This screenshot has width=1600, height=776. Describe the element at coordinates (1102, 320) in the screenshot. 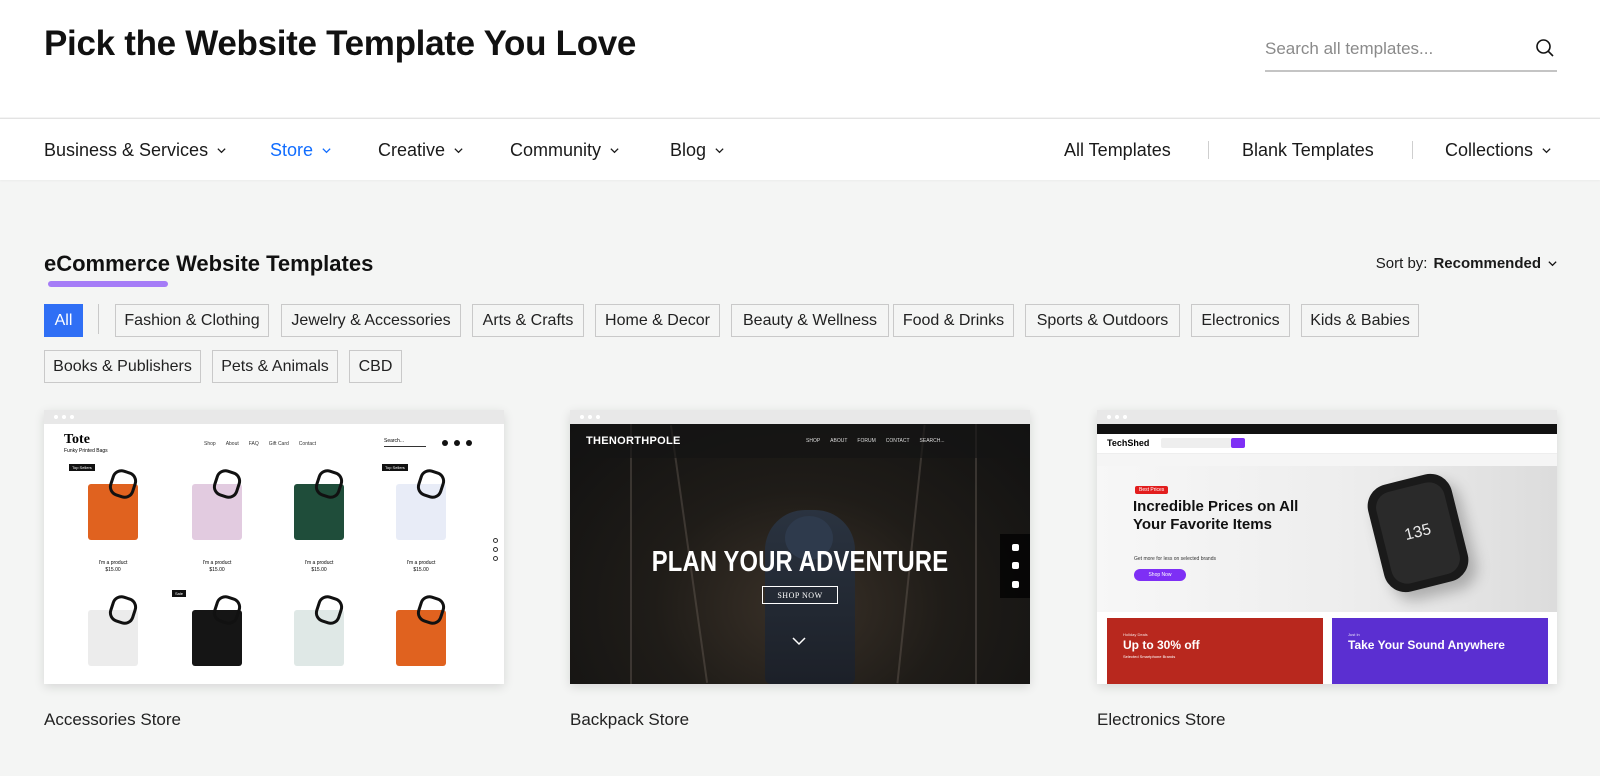

I see `filter-chip-sports-outdoors: Sports & Outdoors` at that location.